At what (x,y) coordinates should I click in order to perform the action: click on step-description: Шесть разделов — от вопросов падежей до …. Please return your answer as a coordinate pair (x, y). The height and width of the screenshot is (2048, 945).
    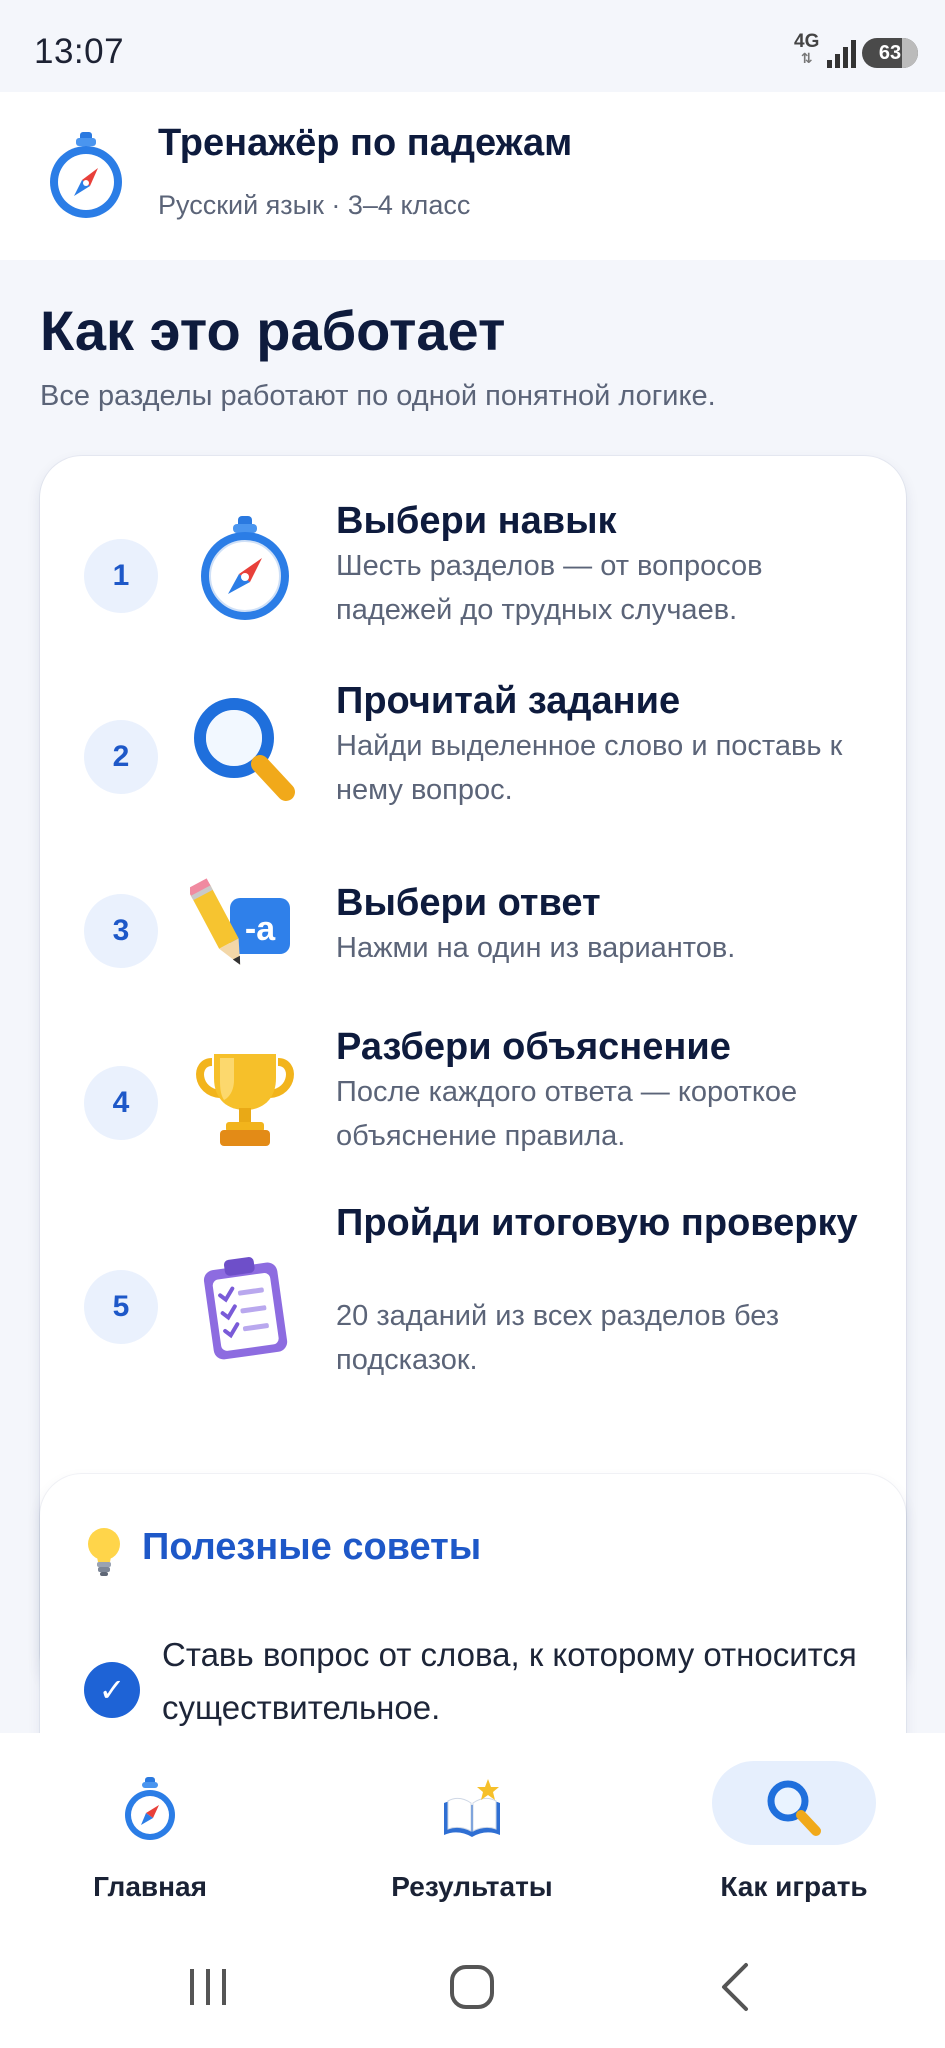
    Looking at the image, I should click on (549, 588).